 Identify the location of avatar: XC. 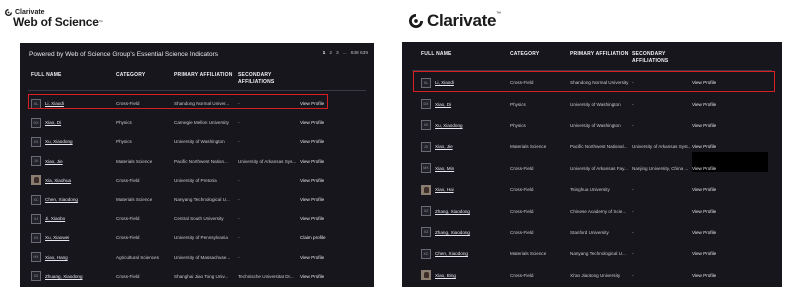
(36, 199).